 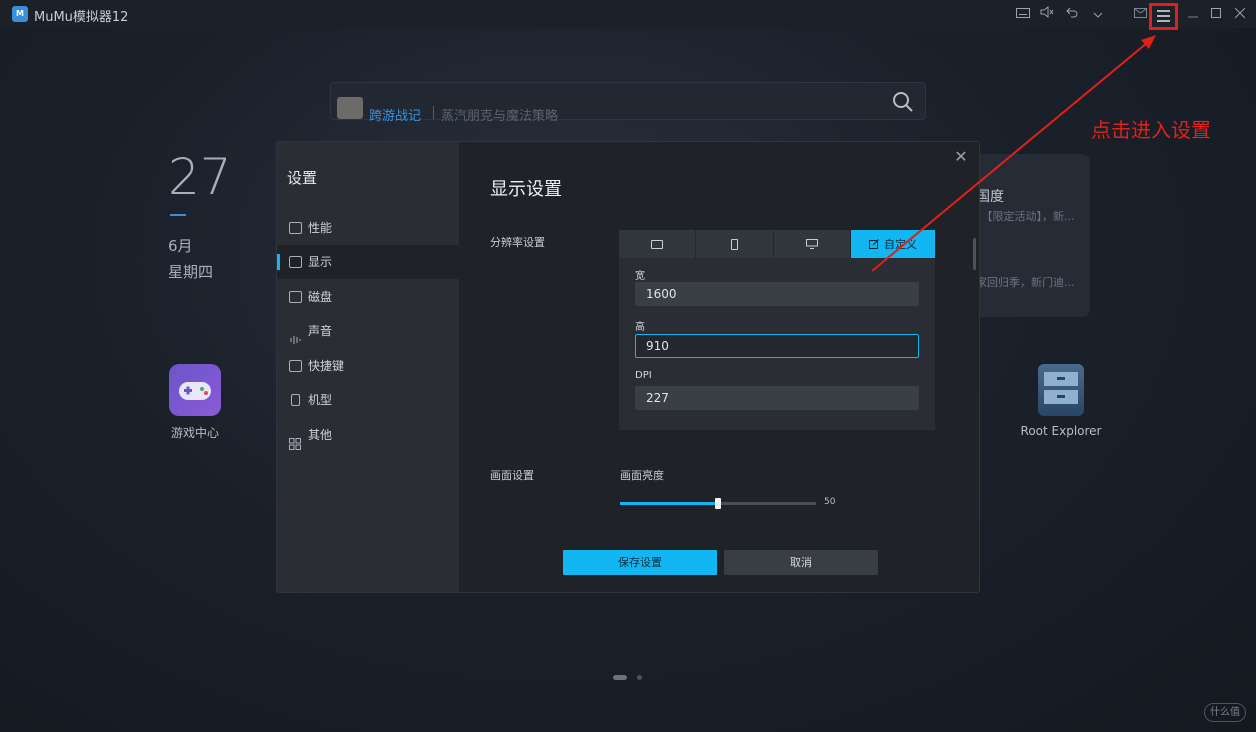 I want to click on news-title: 国度, so click(x=990, y=197).